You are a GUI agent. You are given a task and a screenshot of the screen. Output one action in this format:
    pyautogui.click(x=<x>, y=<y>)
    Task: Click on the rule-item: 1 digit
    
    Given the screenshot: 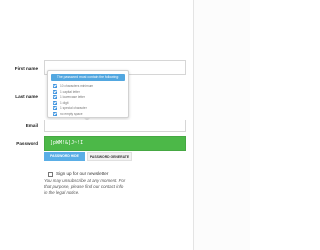 What is the action you would take?
    pyautogui.click(x=90, y=103)
    